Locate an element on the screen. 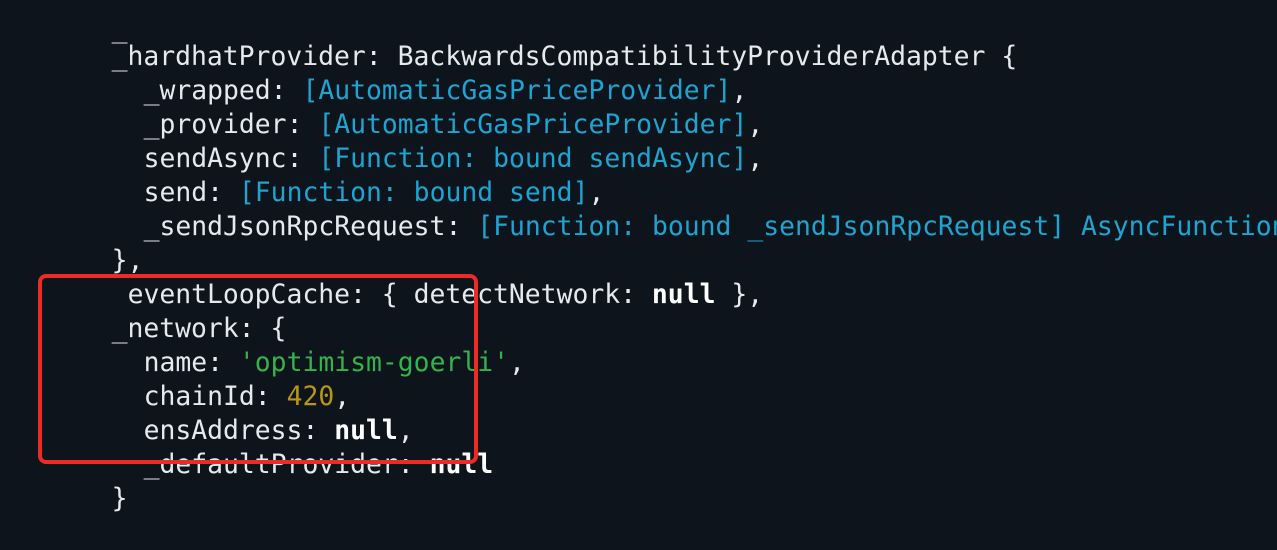 This screenshot has width=1277, height=550. line-wrapped: _wrapped: [AutomaticGasPriceProvider], is located at coordinates (445, 90).